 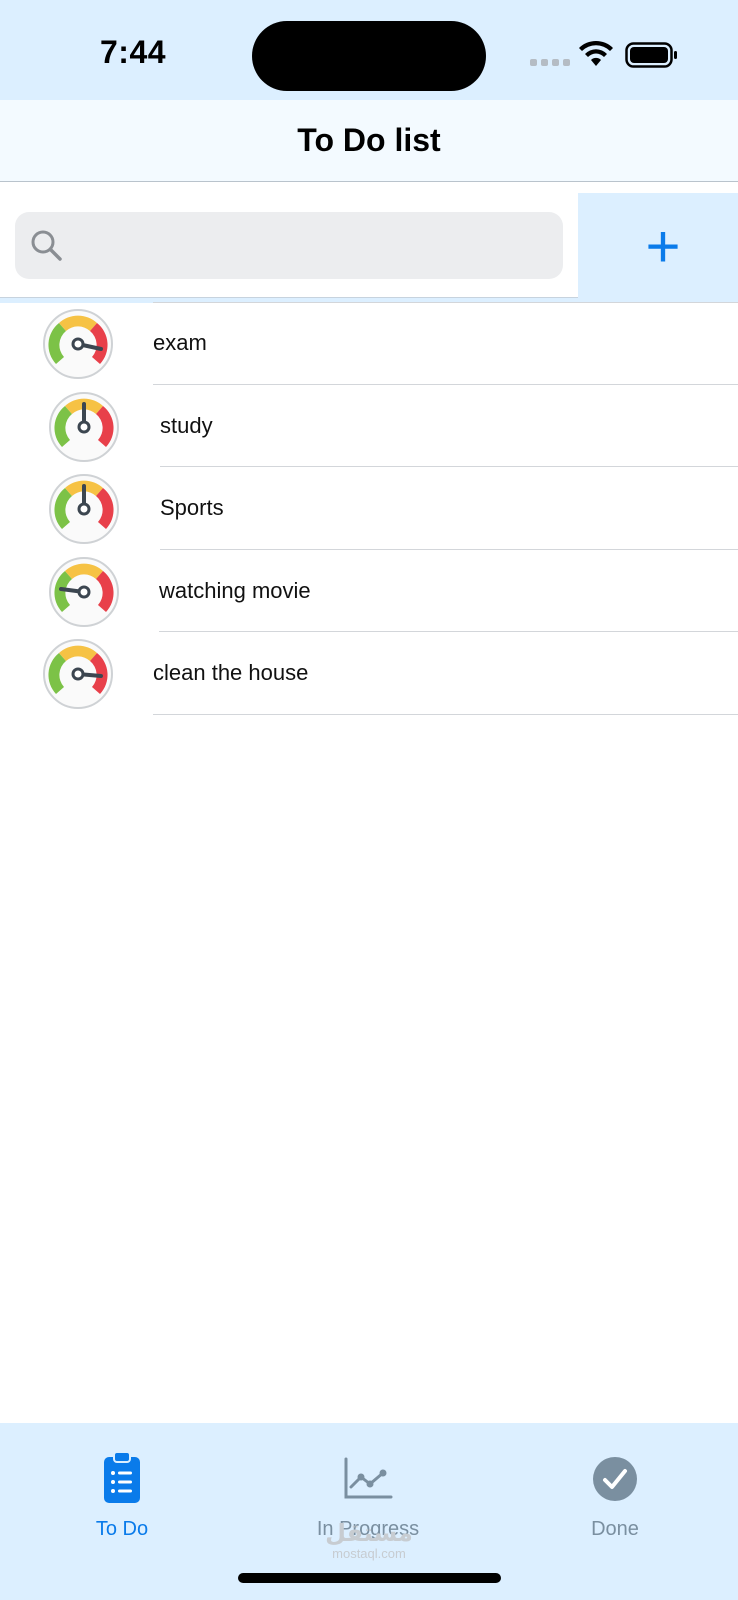 I want to click on status-bar: 7:44, so click(x=369, y=50).